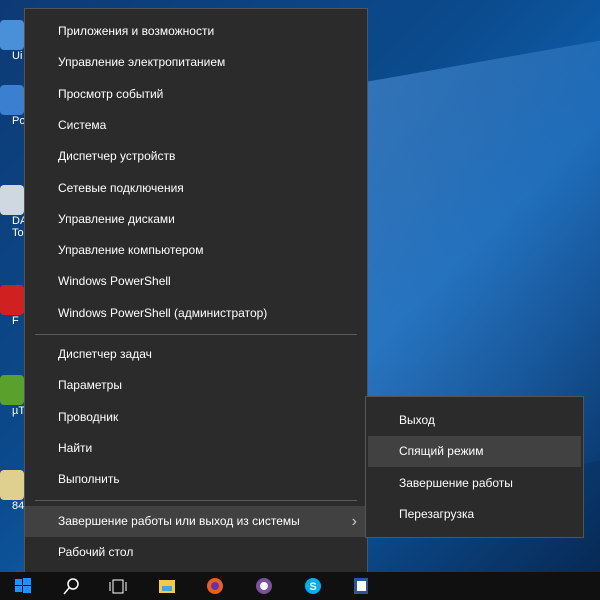 Image resolution: width=600 pixels, height=600 pixels. Describe the element at coordinates (196, 448) in the screenshot. I see `menu-item: Найти` at that location.